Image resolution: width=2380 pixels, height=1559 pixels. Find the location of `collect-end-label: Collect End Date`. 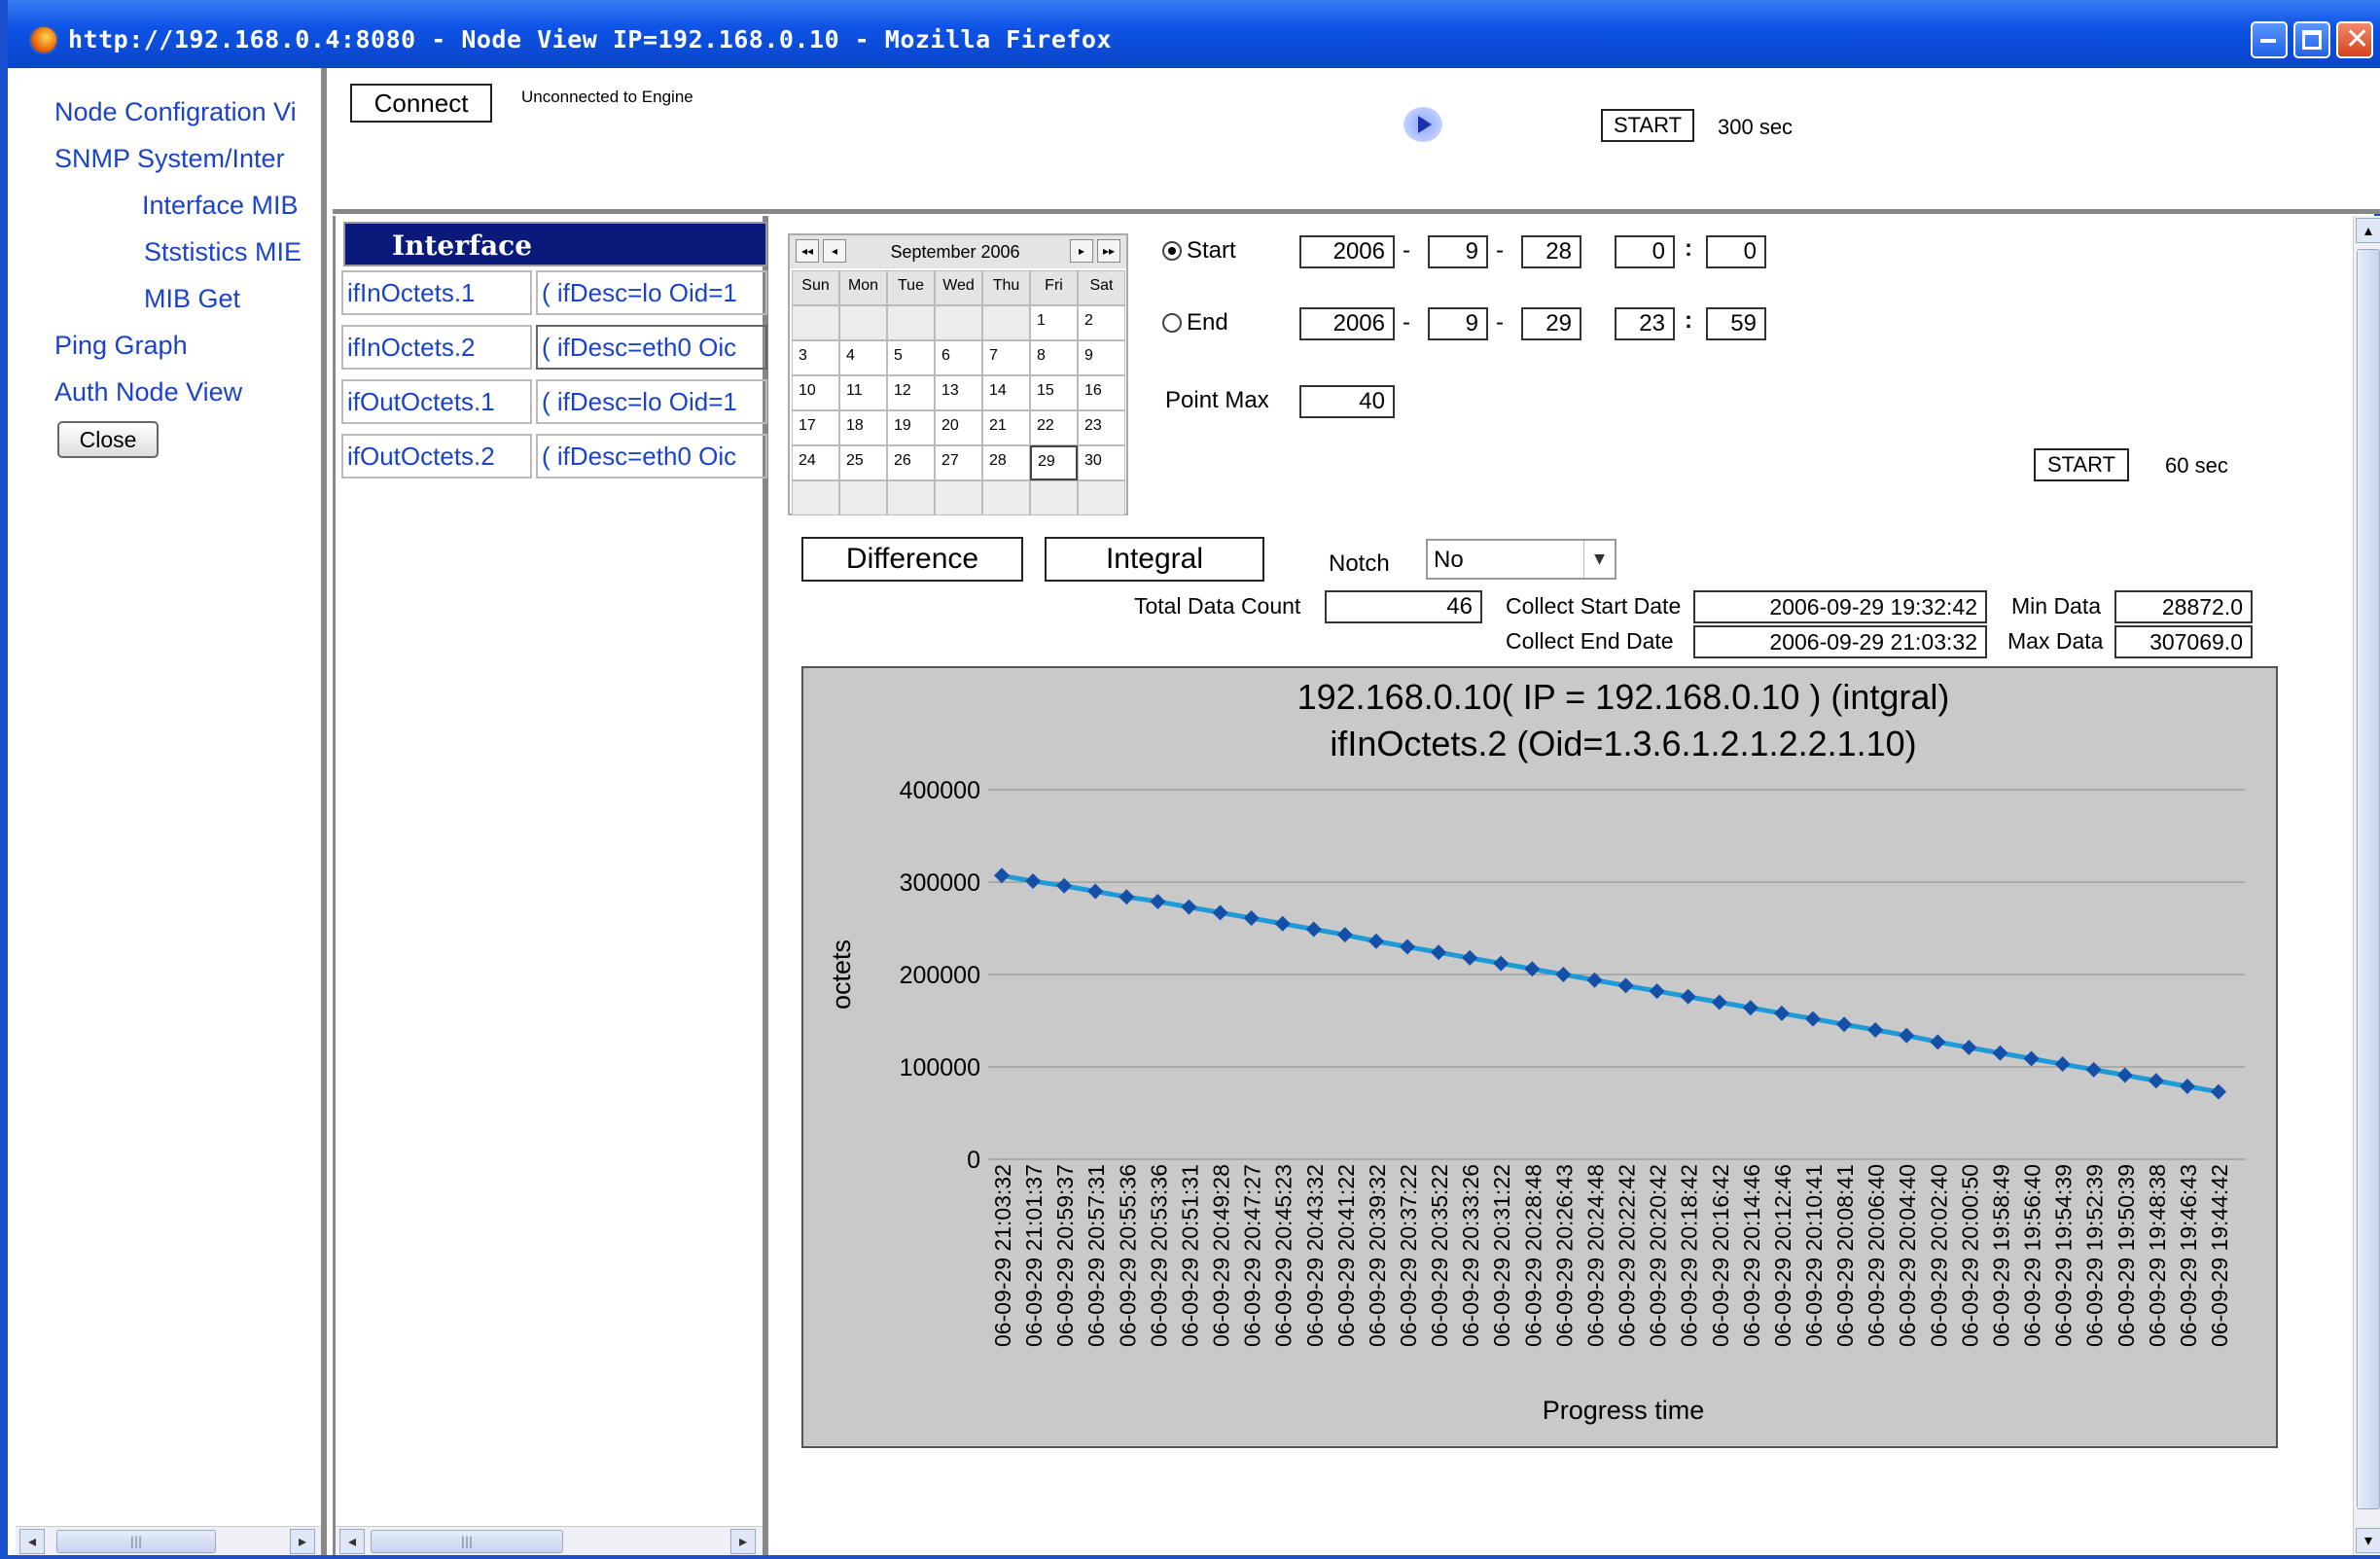

collect-end-label: Collect End Date is located at coordinates (1590, 641).